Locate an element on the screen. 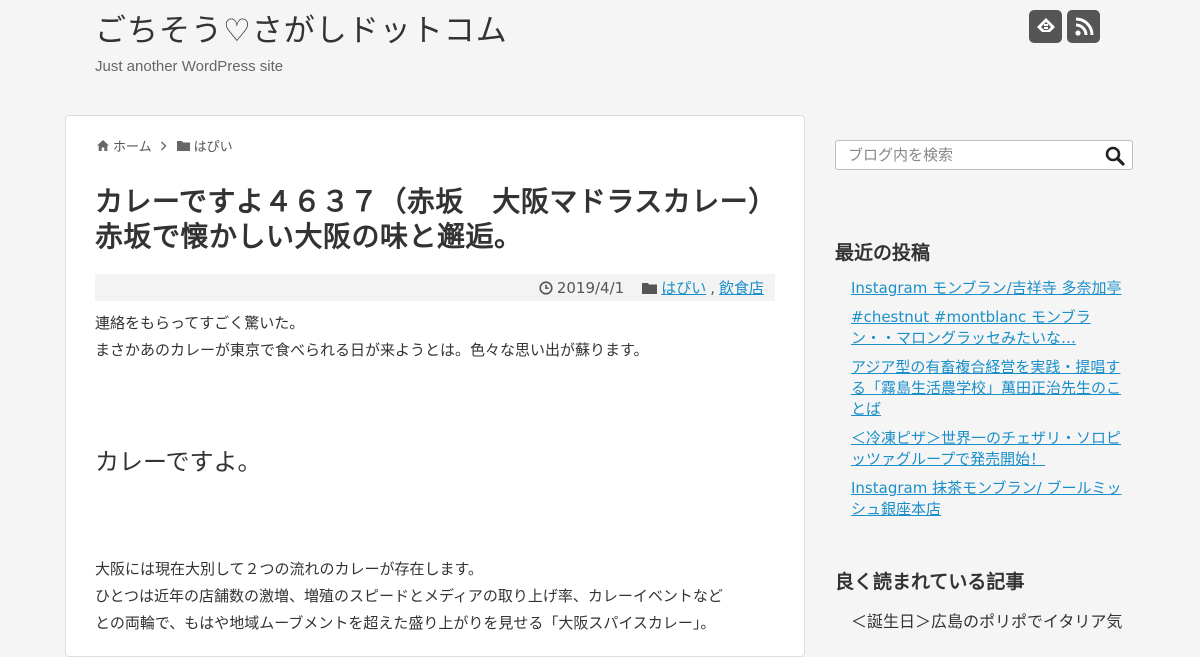 The image size is (1200, 657). feedly-icon is located at coordinates (1045, 26).